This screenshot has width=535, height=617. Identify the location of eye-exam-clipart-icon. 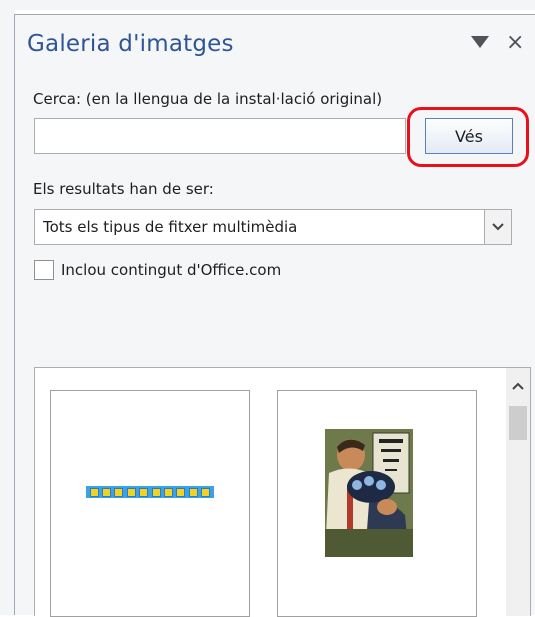
(369, 493).